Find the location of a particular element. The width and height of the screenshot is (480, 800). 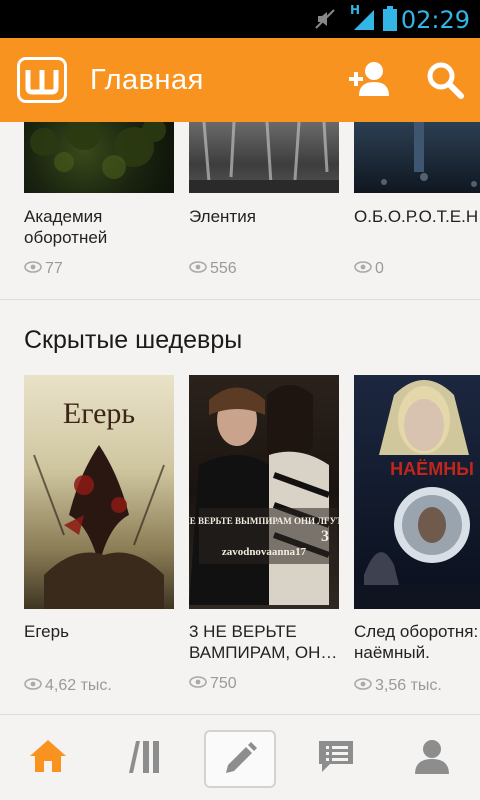

view-count: 3,56 тыс. is located at coordinates (398, 686).